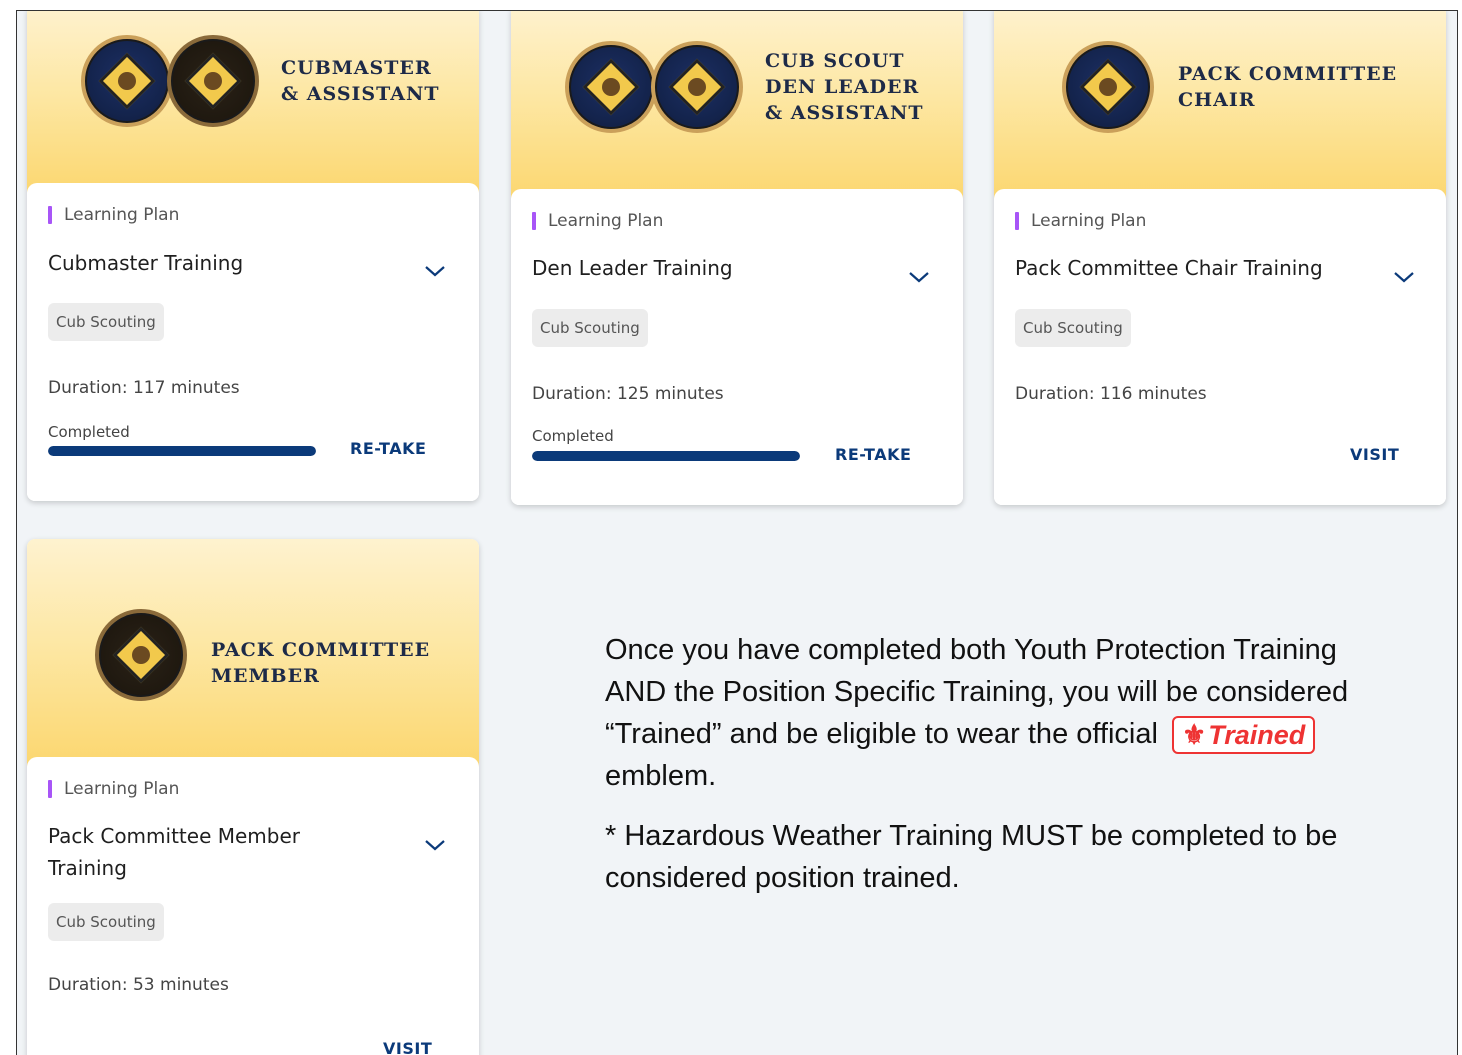  What do you see at coordinates (628, 394) in the screenshot?
I see `duration-text: Duration: 125 minutes` at bounding box center [628, 394].